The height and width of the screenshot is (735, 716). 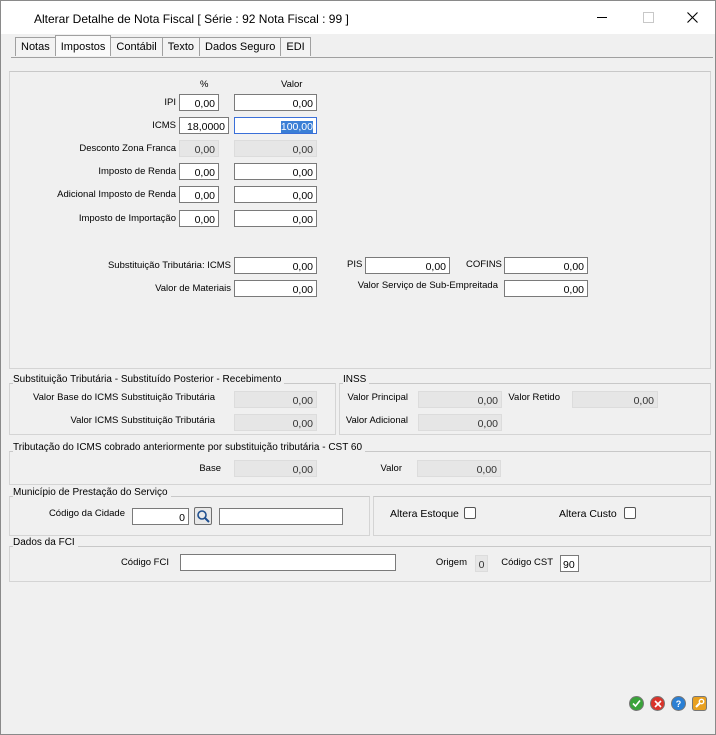 I want to click on valor-column-header: Valor, so click(x=292, y=84).